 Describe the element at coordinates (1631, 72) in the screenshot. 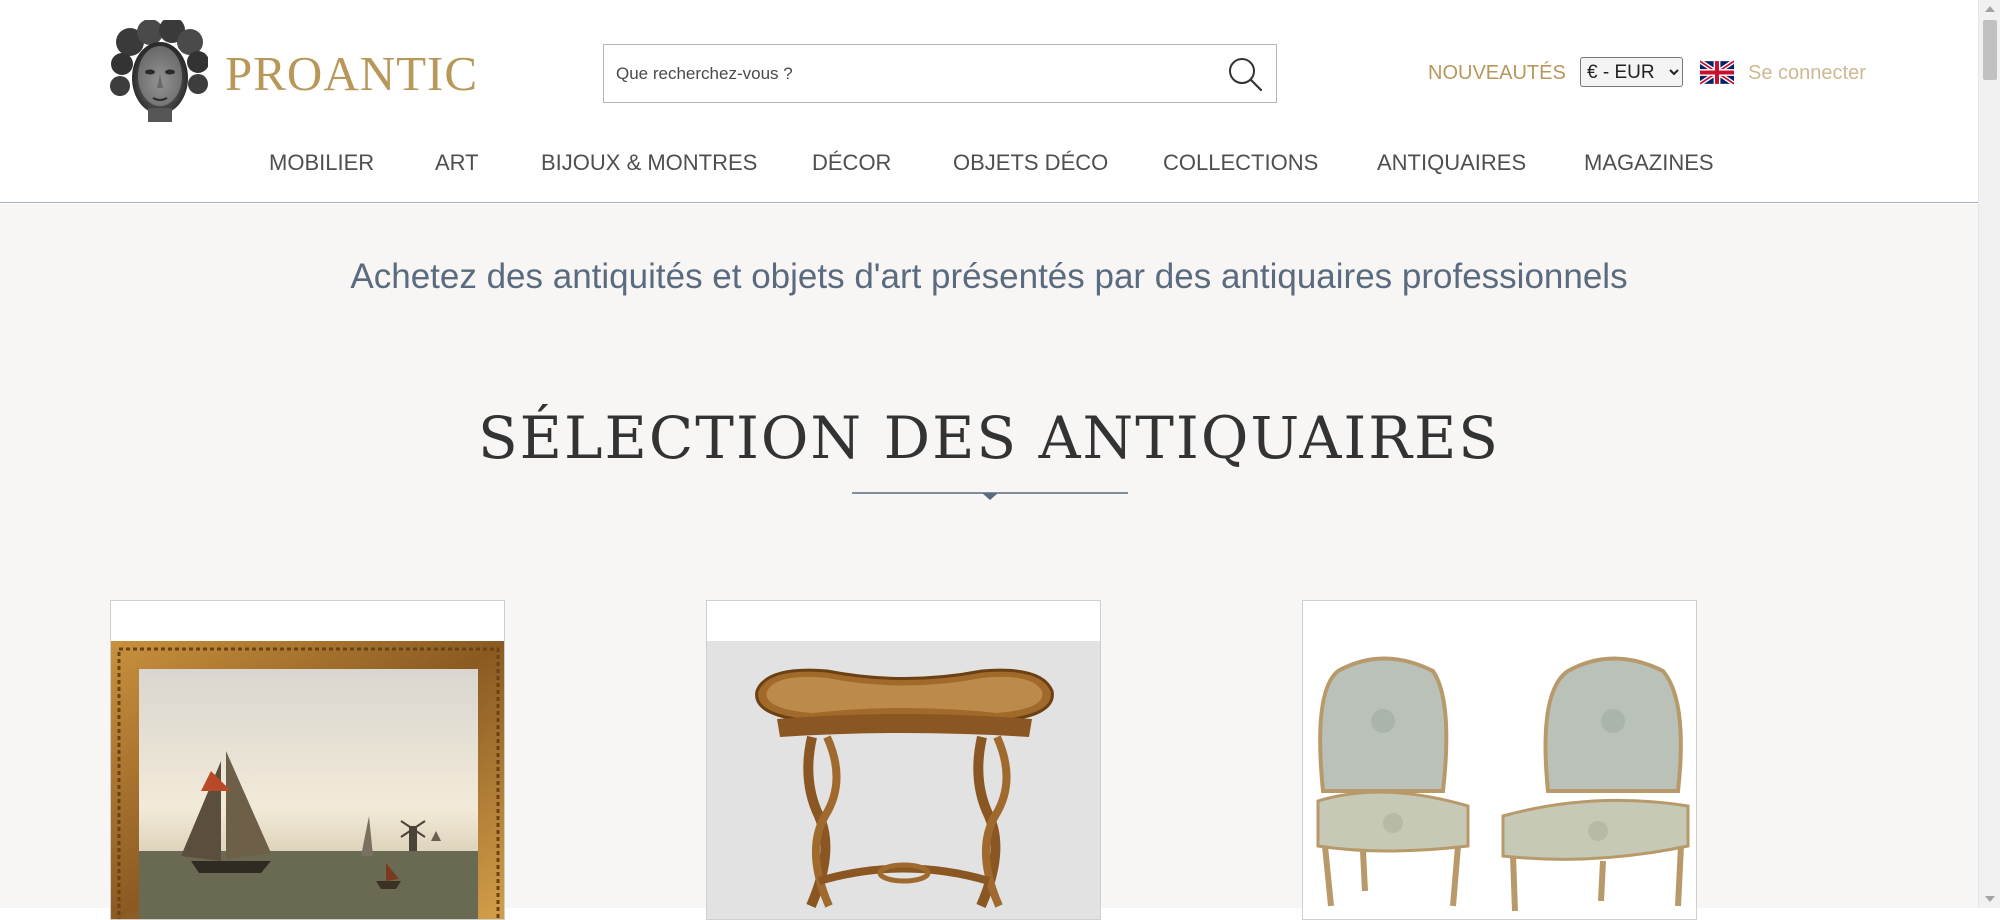

I see `currency-select: € - EUR` at that location.